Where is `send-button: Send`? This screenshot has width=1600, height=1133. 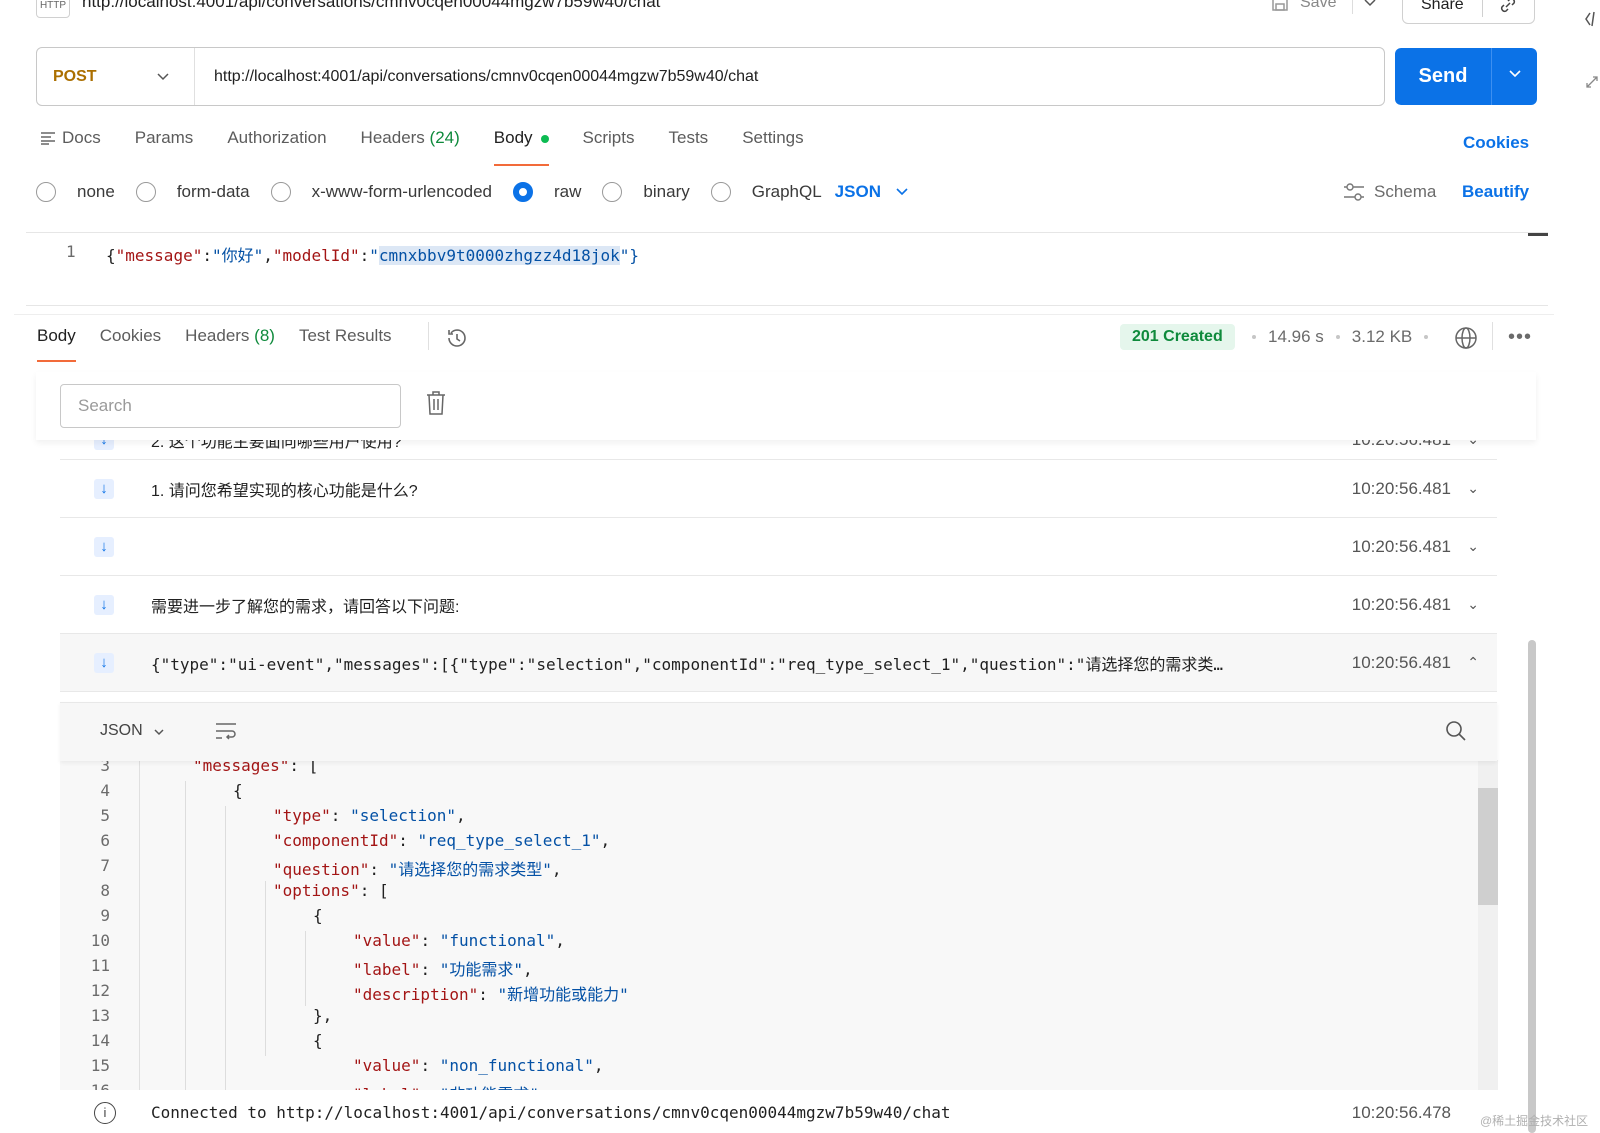 send-button: Send is located at coordinates (1466, 76).